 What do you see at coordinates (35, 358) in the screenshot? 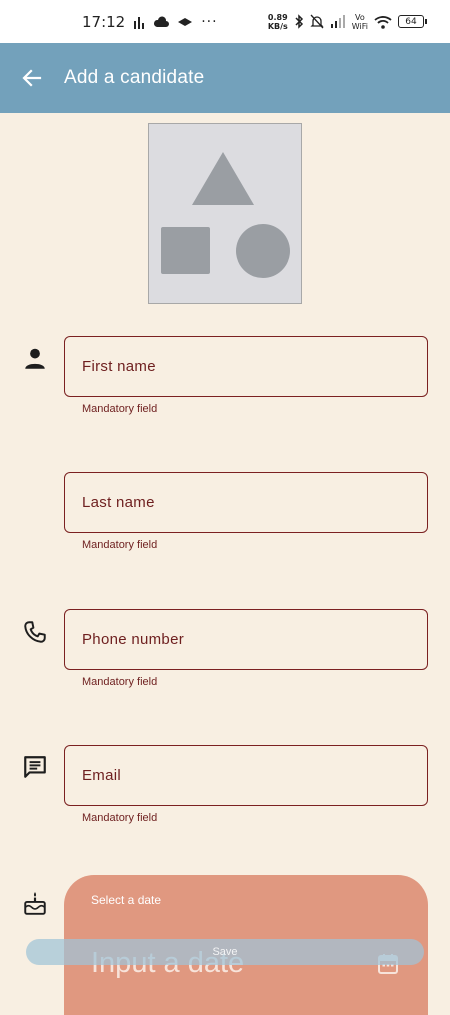
I see `person-icon` at bounding box center [35, 358].